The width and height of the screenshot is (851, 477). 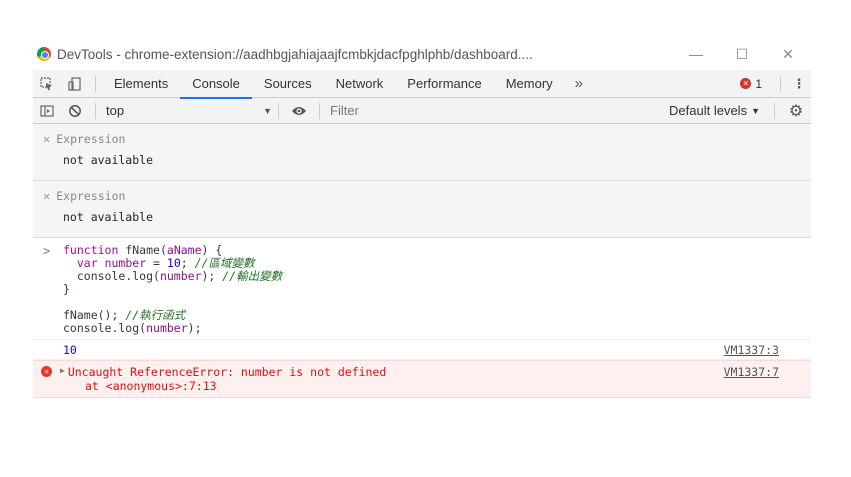 What do you see at coordinates (75, 111) in the screenshot?
I see `clear-console-icon` at bounding box center [75, 111].